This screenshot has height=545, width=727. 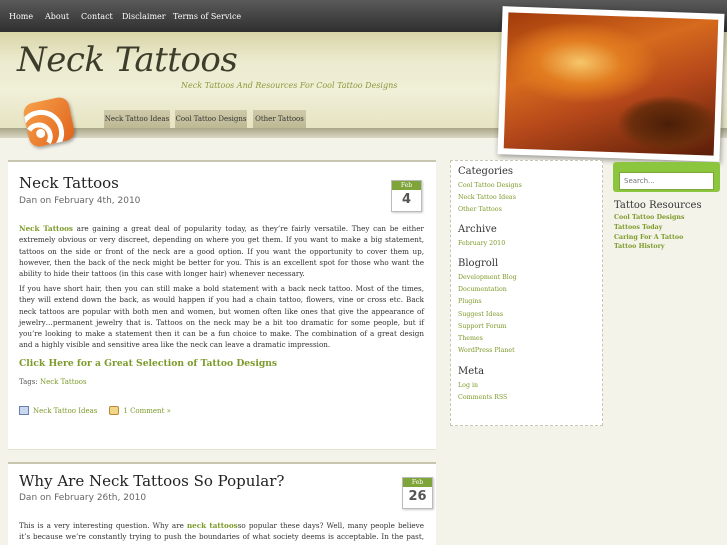 I want to click on header-photo, so click(x=611, y=84).